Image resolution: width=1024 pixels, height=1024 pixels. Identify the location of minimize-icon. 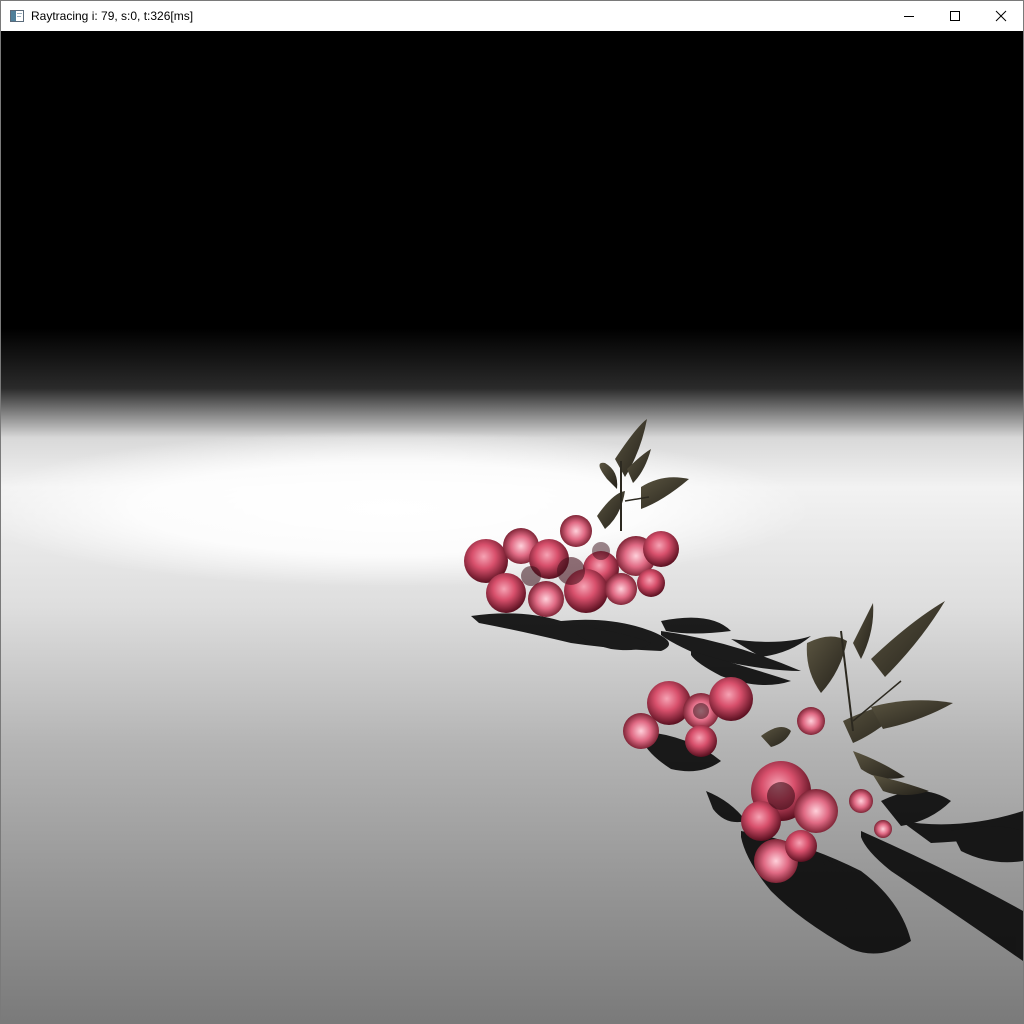
(909, 16).